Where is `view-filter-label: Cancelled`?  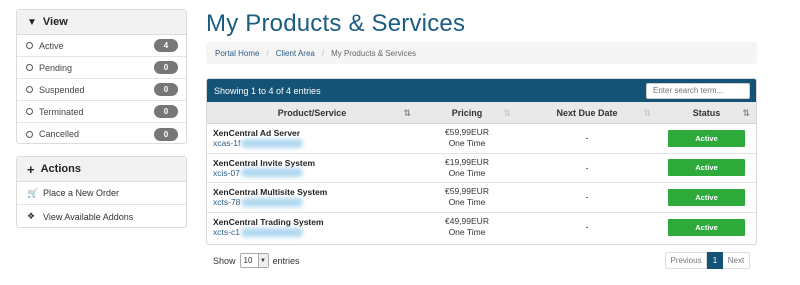 view-filter-label: Cancelled is located at coordinates (59, 134).